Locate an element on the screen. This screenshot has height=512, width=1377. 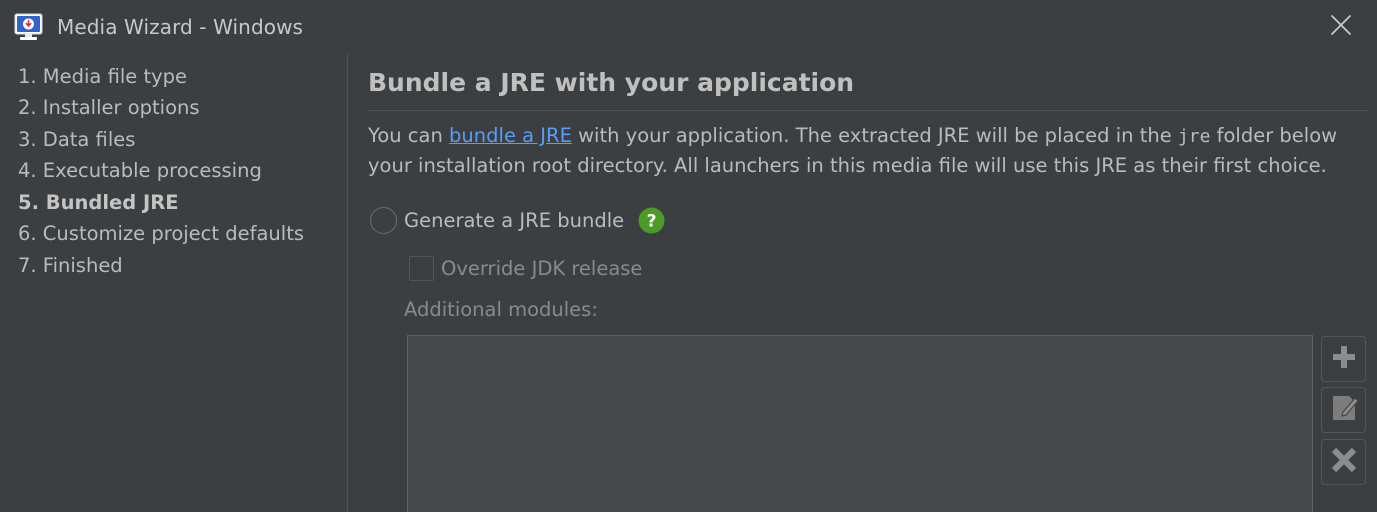
help-icon: ? is located at coordinates (651, 220).